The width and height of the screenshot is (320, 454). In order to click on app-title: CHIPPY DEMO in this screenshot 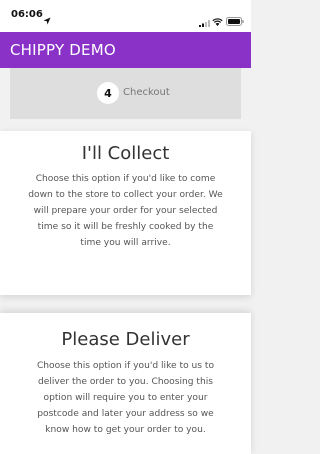, I will do `click(63, 50)`.